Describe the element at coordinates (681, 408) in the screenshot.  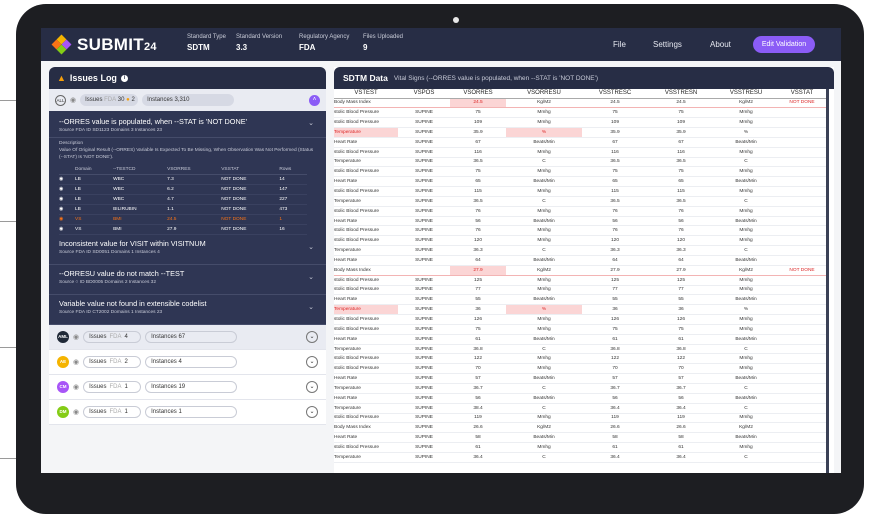
I see `table-cell: 36.4` at that location.